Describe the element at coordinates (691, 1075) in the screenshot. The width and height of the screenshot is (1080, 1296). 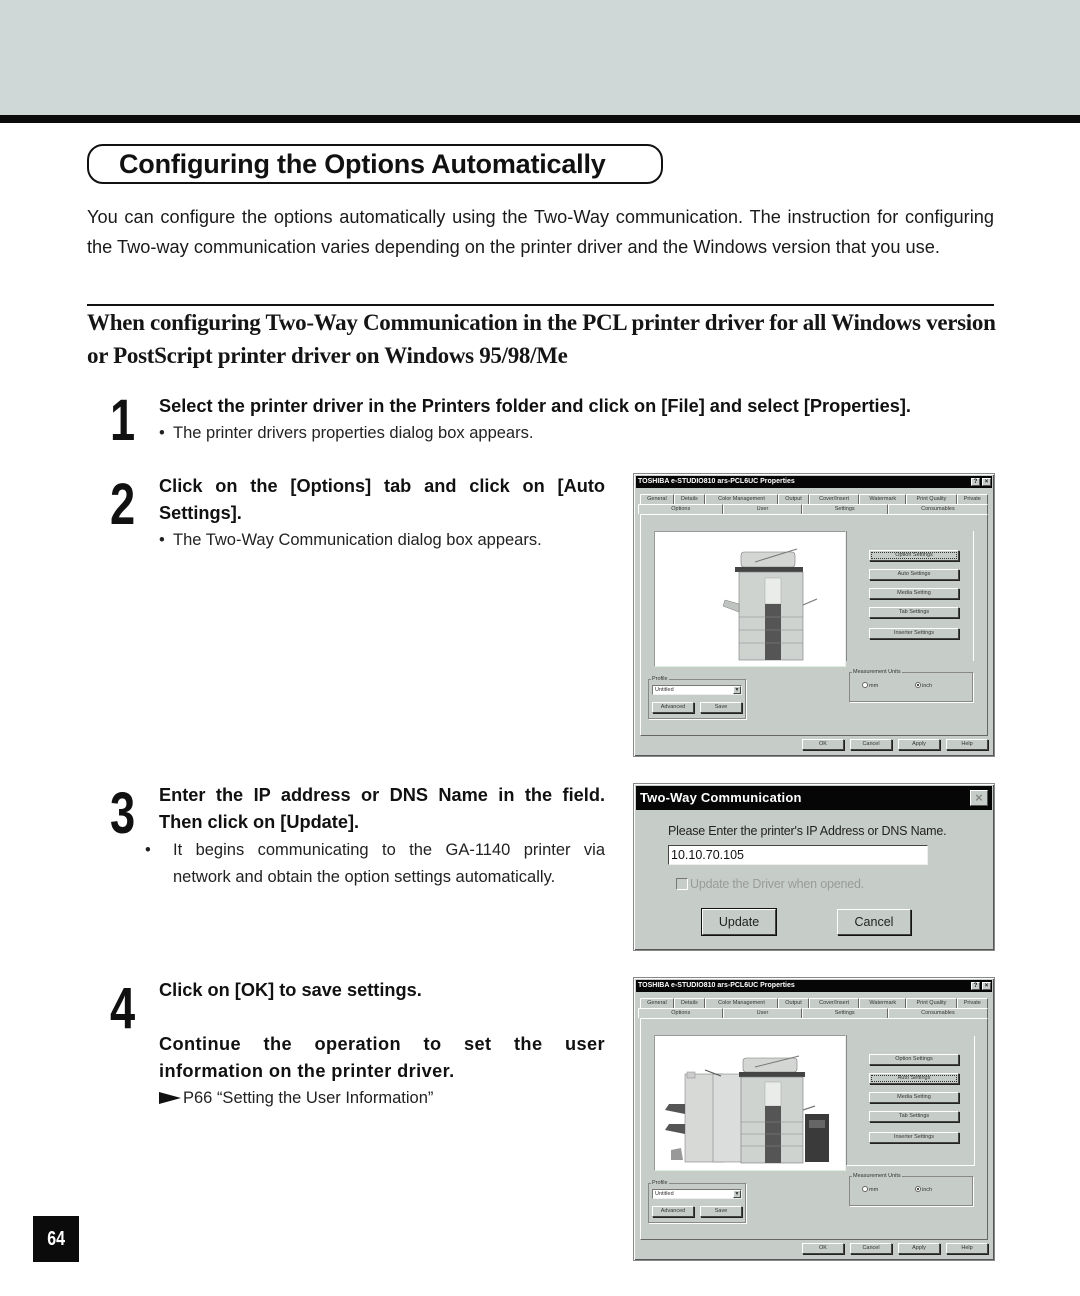
I see `finisher-top` at that location.